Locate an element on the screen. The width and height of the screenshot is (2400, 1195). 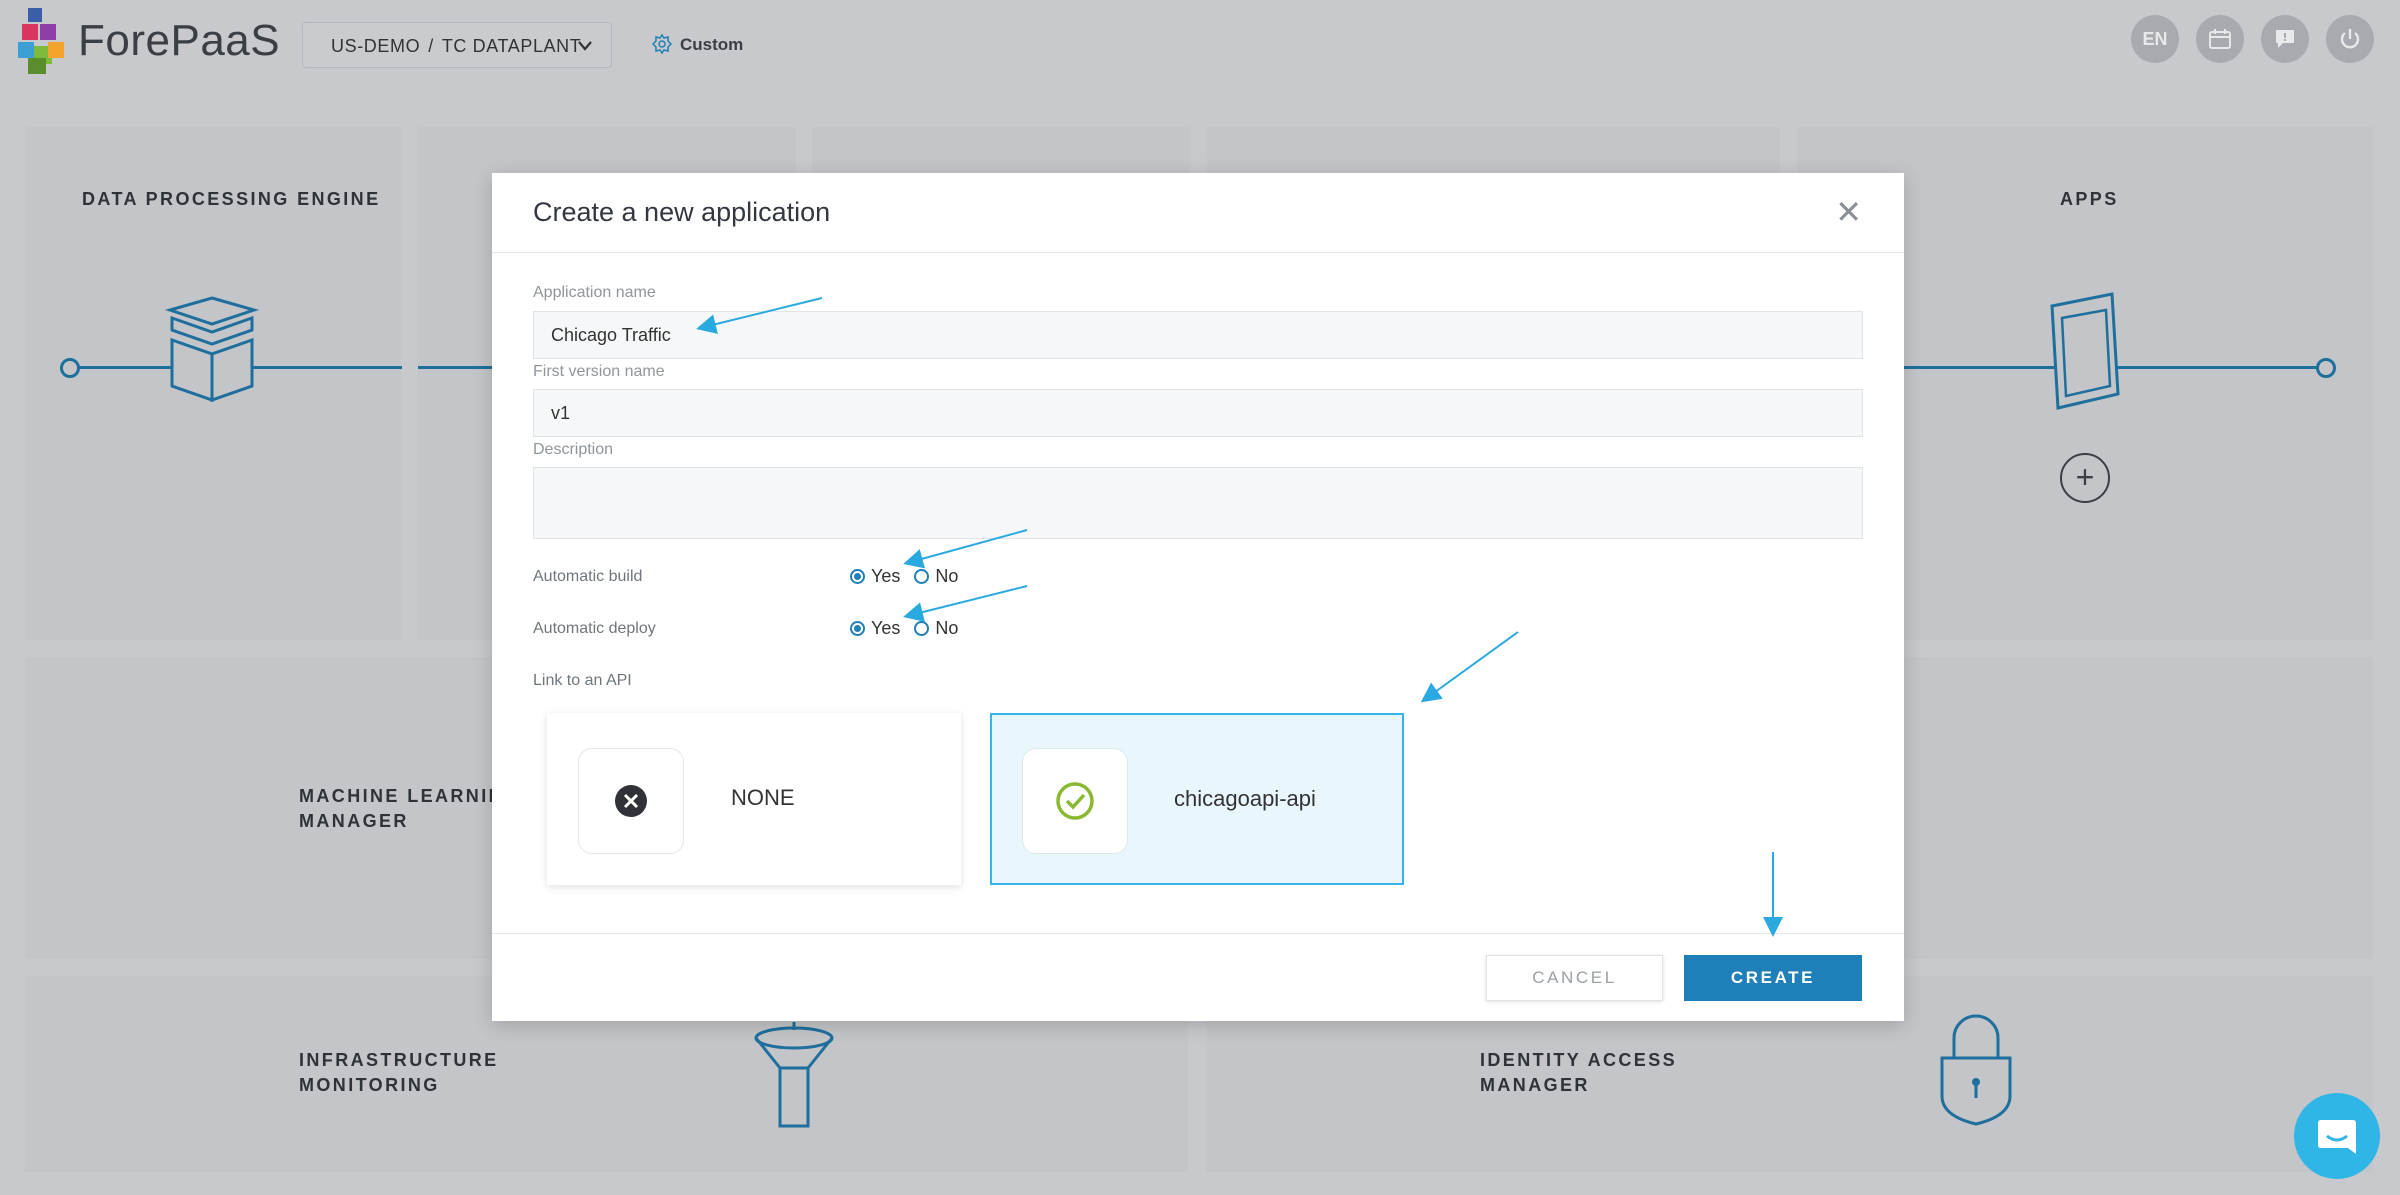
first-version-name-input is located at coordinates (1198, 413).